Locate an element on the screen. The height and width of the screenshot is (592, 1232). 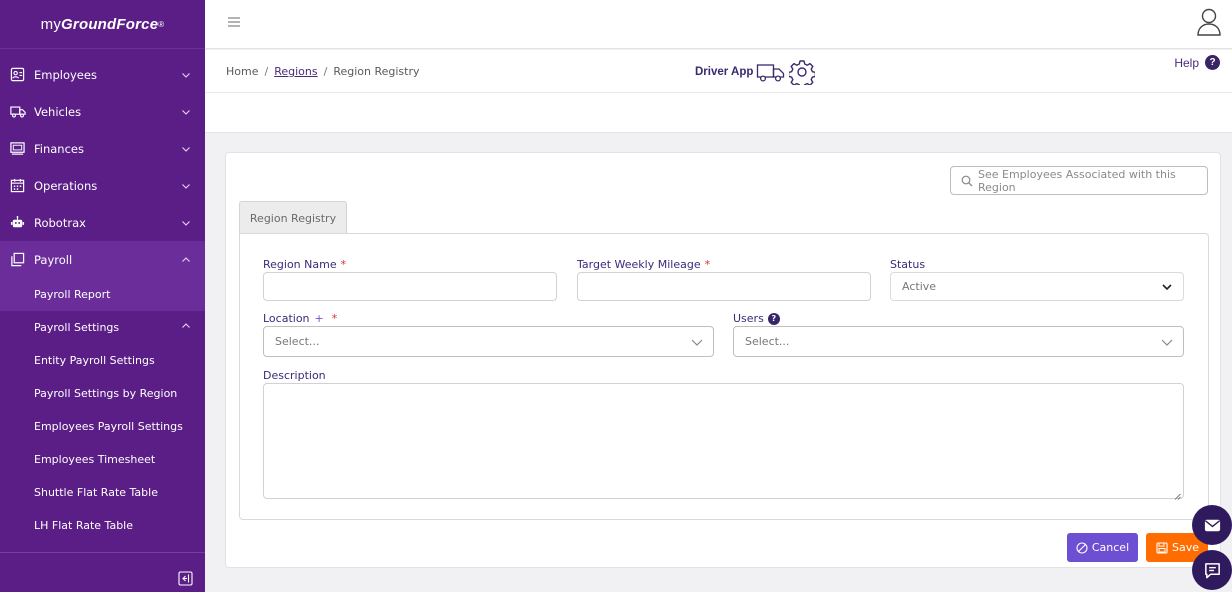
status-select: Active is located at coordinates (1037, 286).